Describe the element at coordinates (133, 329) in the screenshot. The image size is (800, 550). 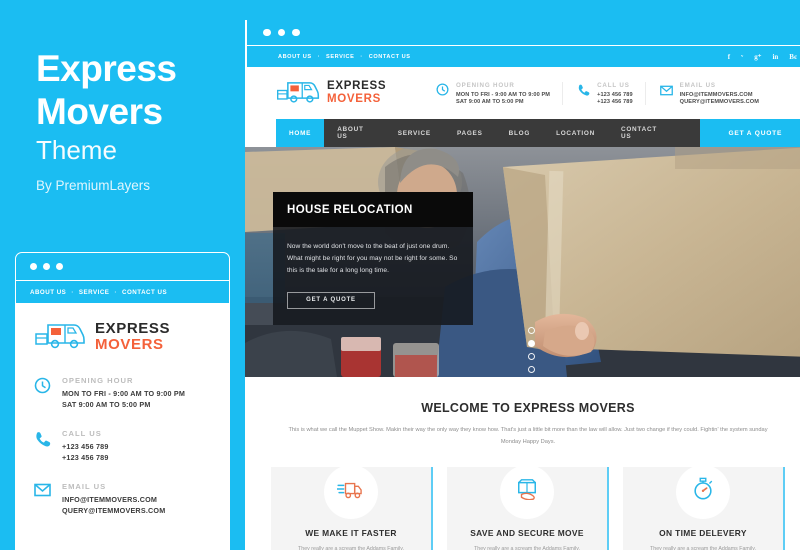
I see `logo-express-text: EXPRESS` at that location.